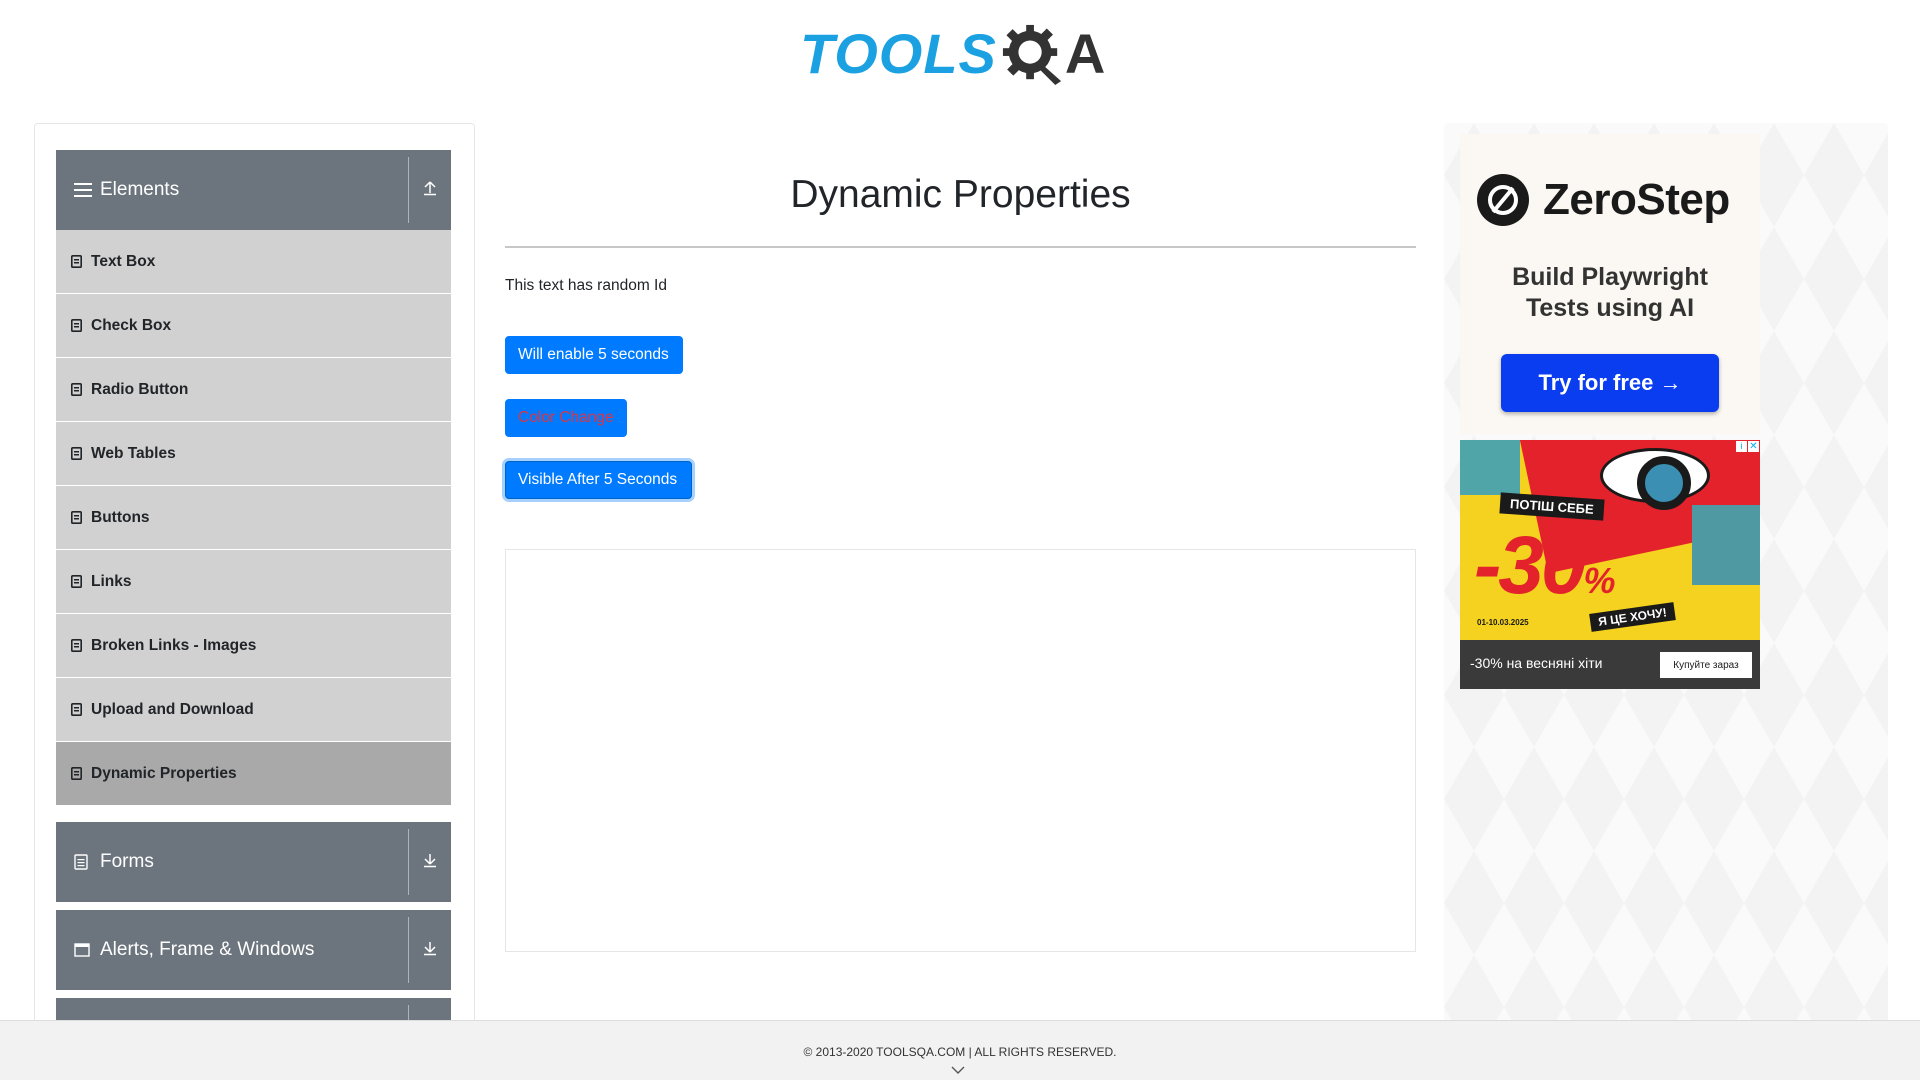  I want to click on ad-close-icon: ✕, so click(1753, 446).